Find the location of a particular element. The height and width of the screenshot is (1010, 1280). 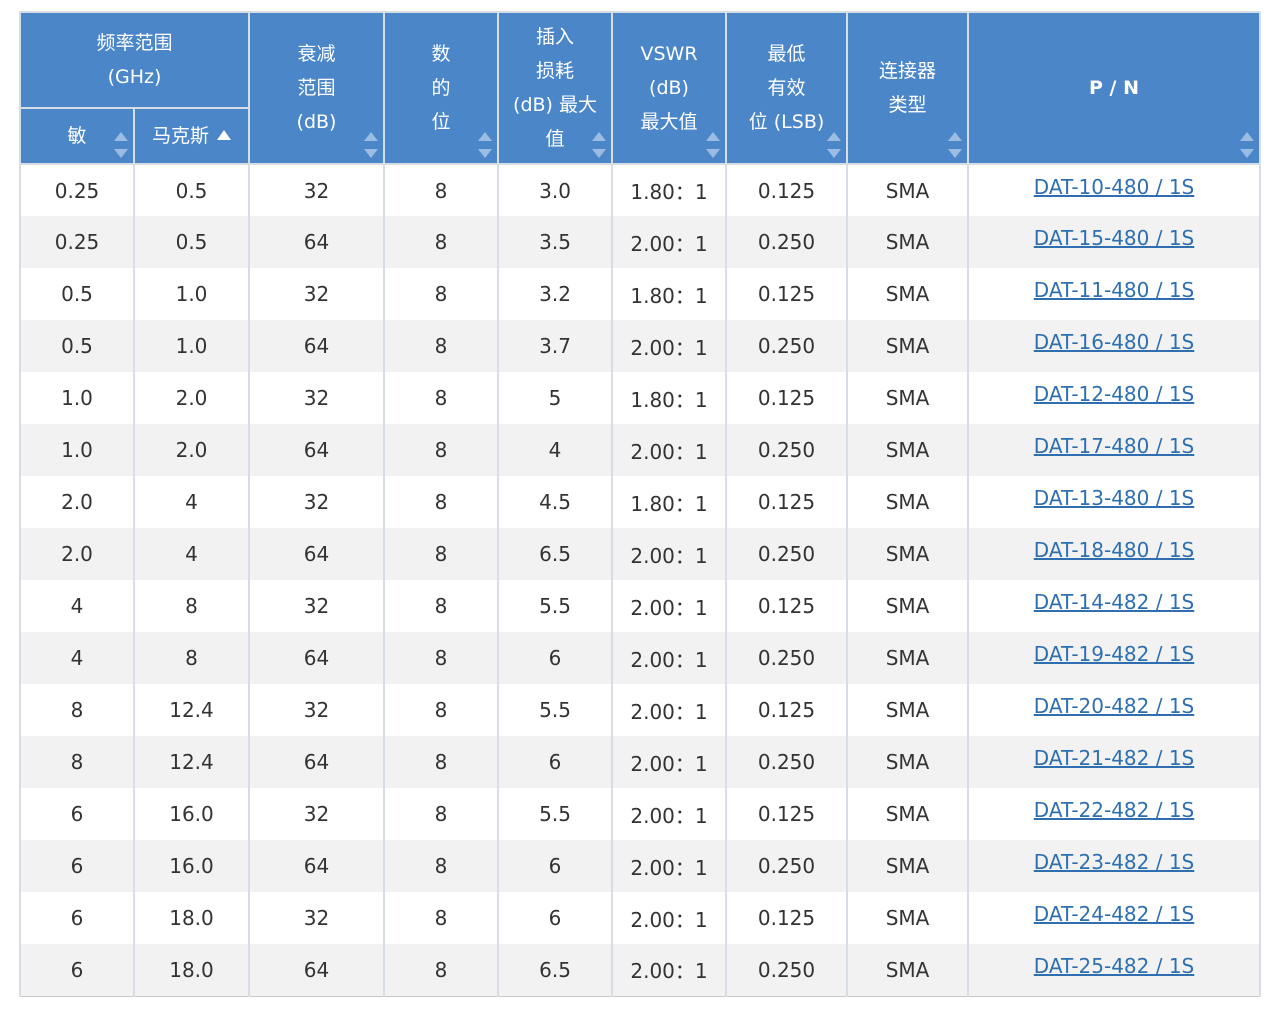

part-number-link: DAT-15-480 / 1S is located at coordinates (1114, 238).